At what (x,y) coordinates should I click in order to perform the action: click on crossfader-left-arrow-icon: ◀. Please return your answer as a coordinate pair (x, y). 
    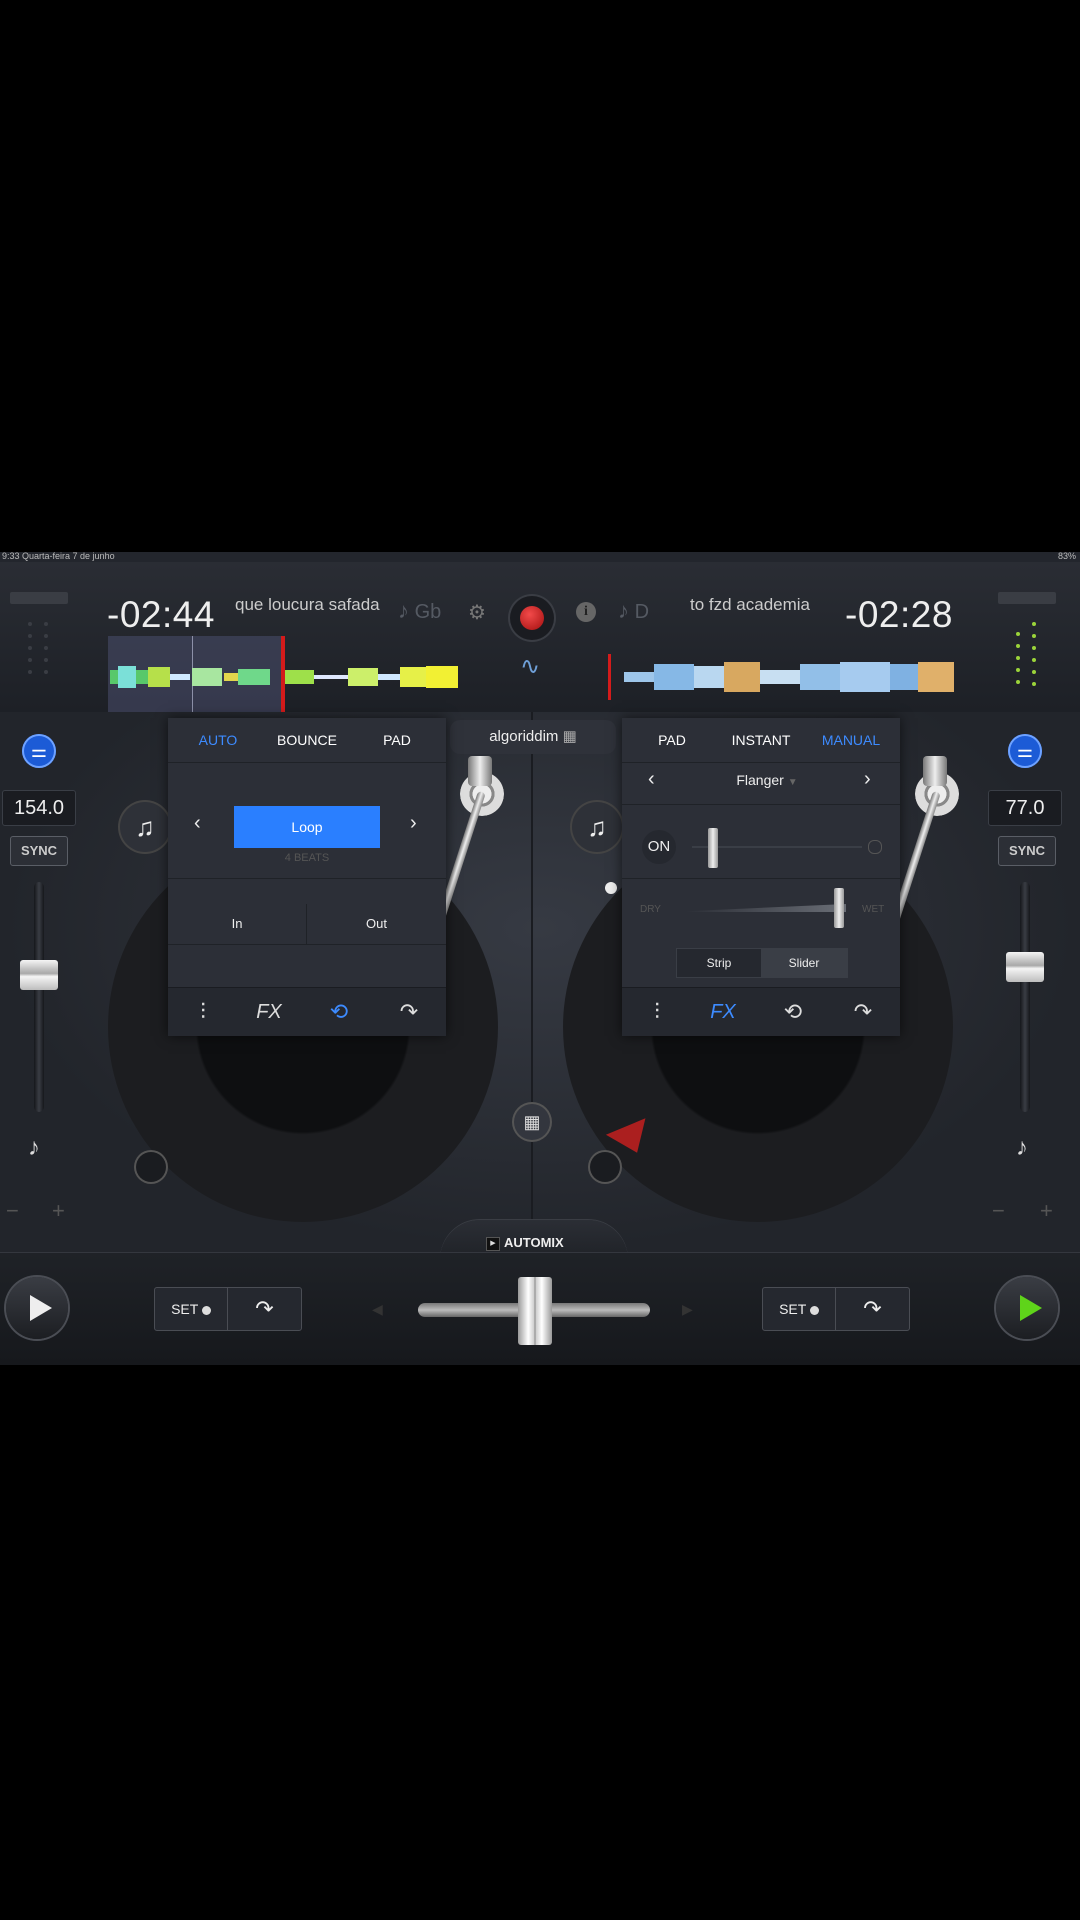
    Looking at the image, I should click on (377, 1309).